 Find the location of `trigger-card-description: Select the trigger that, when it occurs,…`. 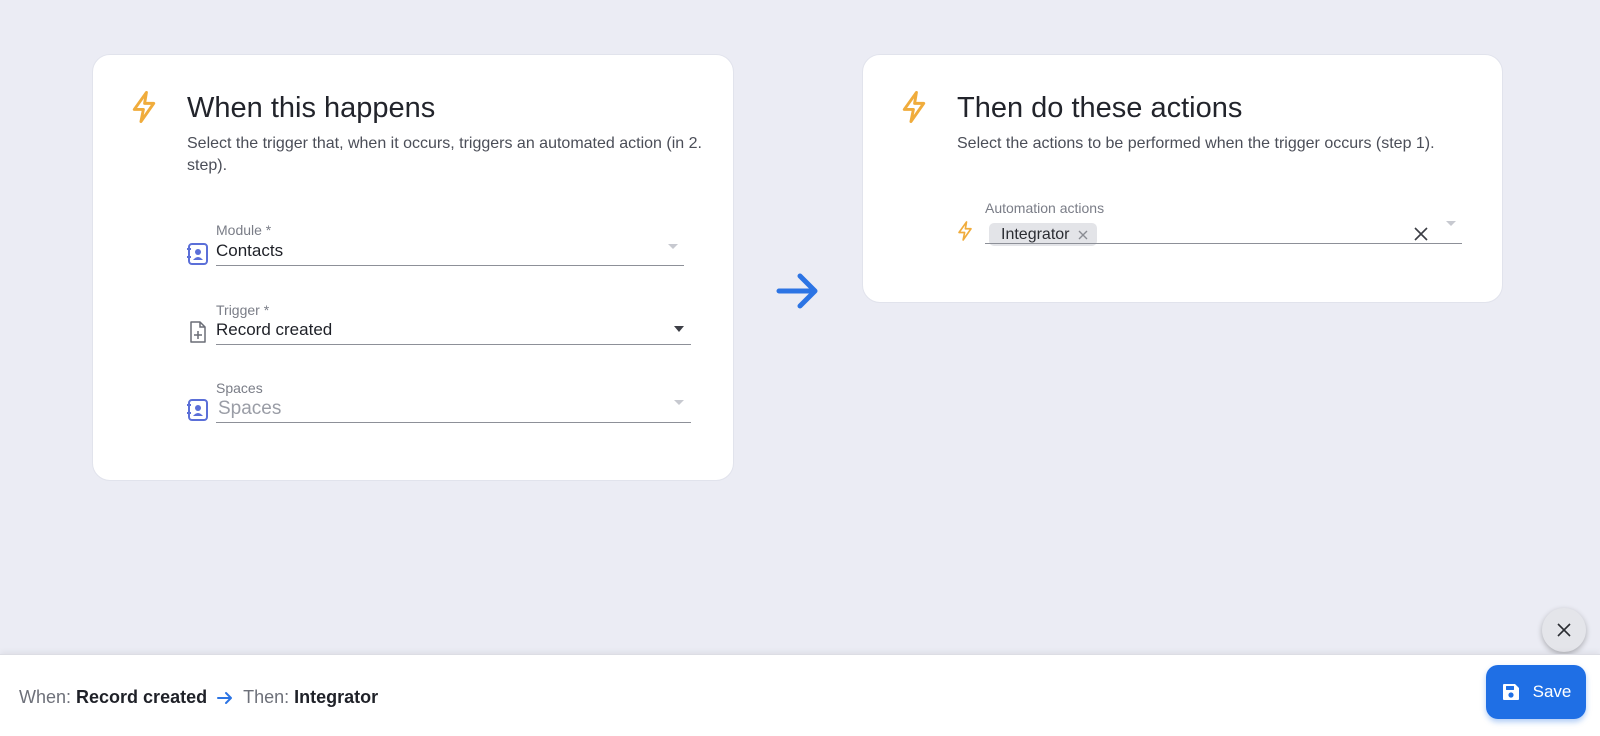

trigger-card-description: Select the trigger that, when it occurs,… is located at coordinates (444, 154).